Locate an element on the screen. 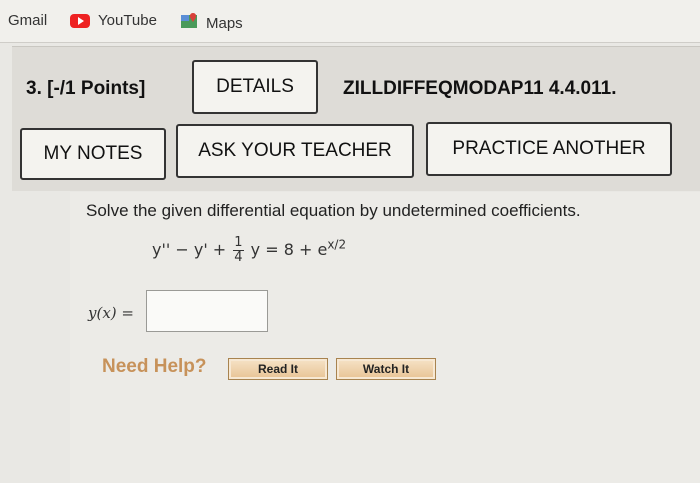 The height and width of the screenshot is (483, 700). equation-left: y'' − y' + is located at coordinates (189, 249).